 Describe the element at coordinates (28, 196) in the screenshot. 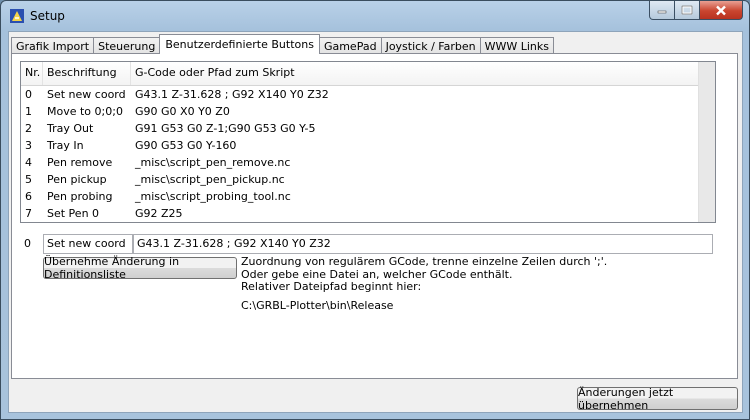

I see `cell-nr: 6` at that location.